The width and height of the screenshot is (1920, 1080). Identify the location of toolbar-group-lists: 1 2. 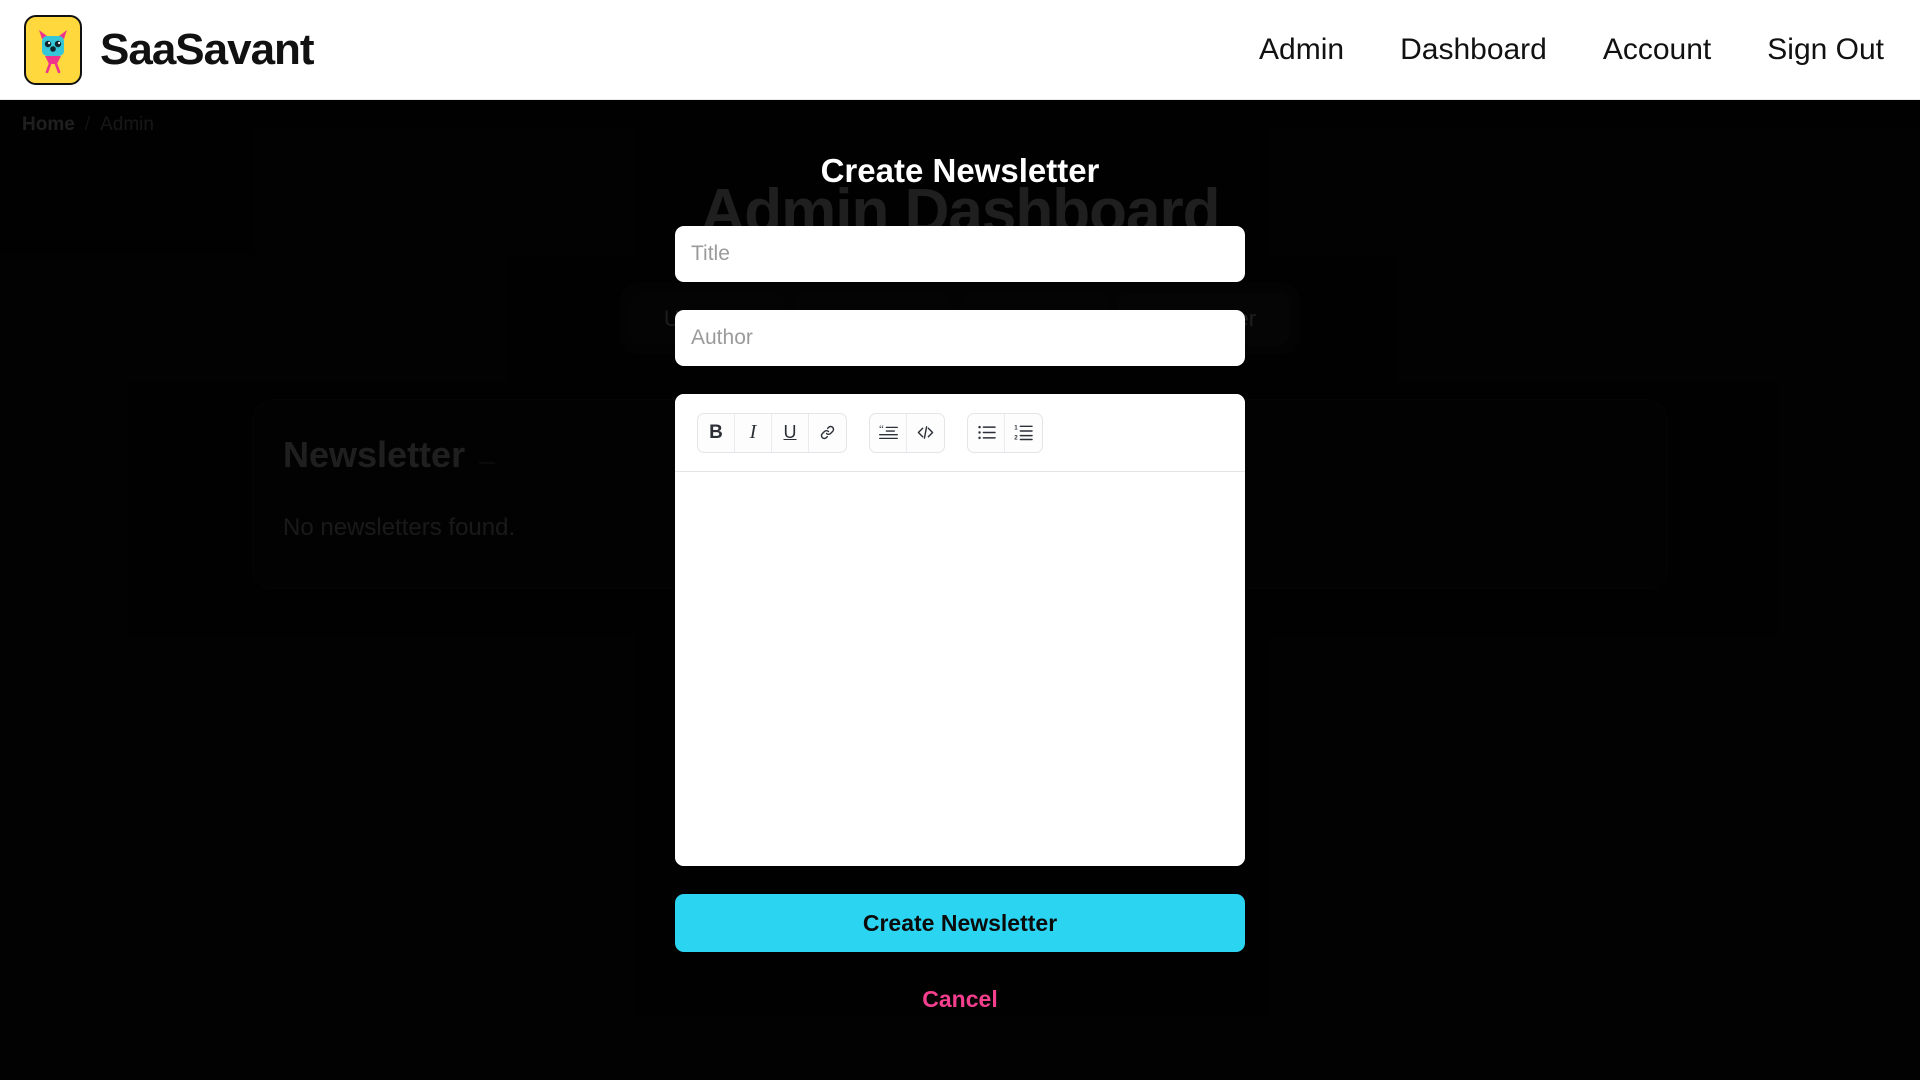
(1005, 432).